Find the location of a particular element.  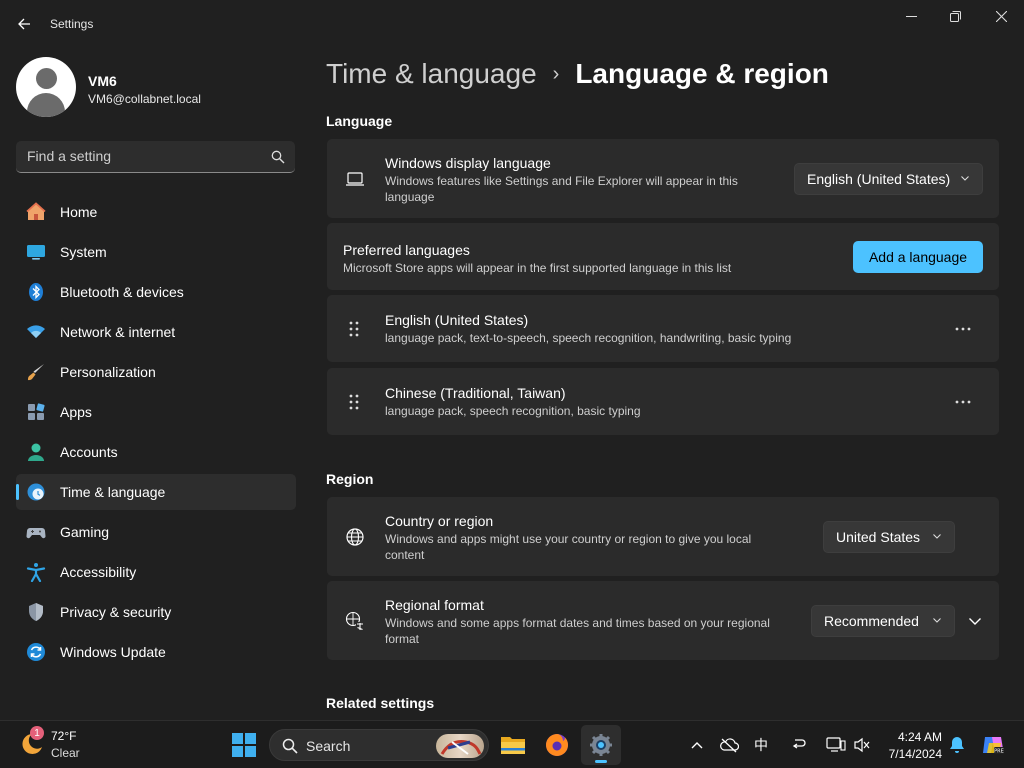

clock-time: 4:24 AM is located at coordinates (913, 737).